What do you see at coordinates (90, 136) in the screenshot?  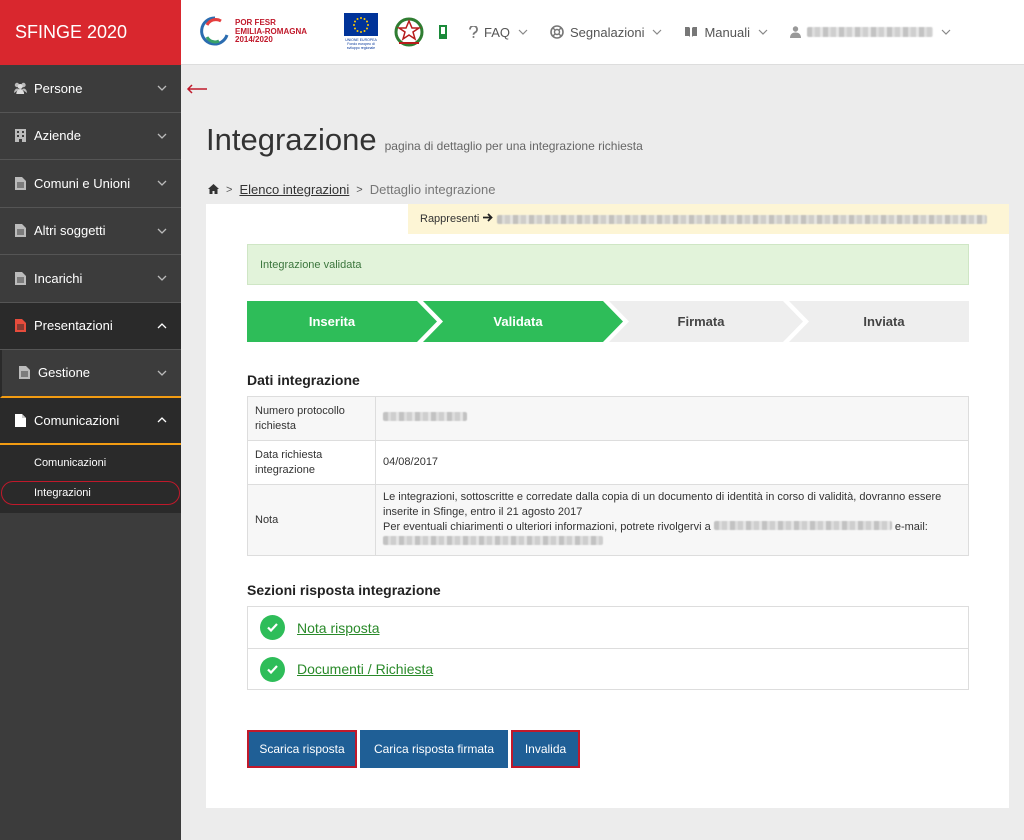 I see `sidebar-item-aziende: Aziende` at bounding box center [90, 136].